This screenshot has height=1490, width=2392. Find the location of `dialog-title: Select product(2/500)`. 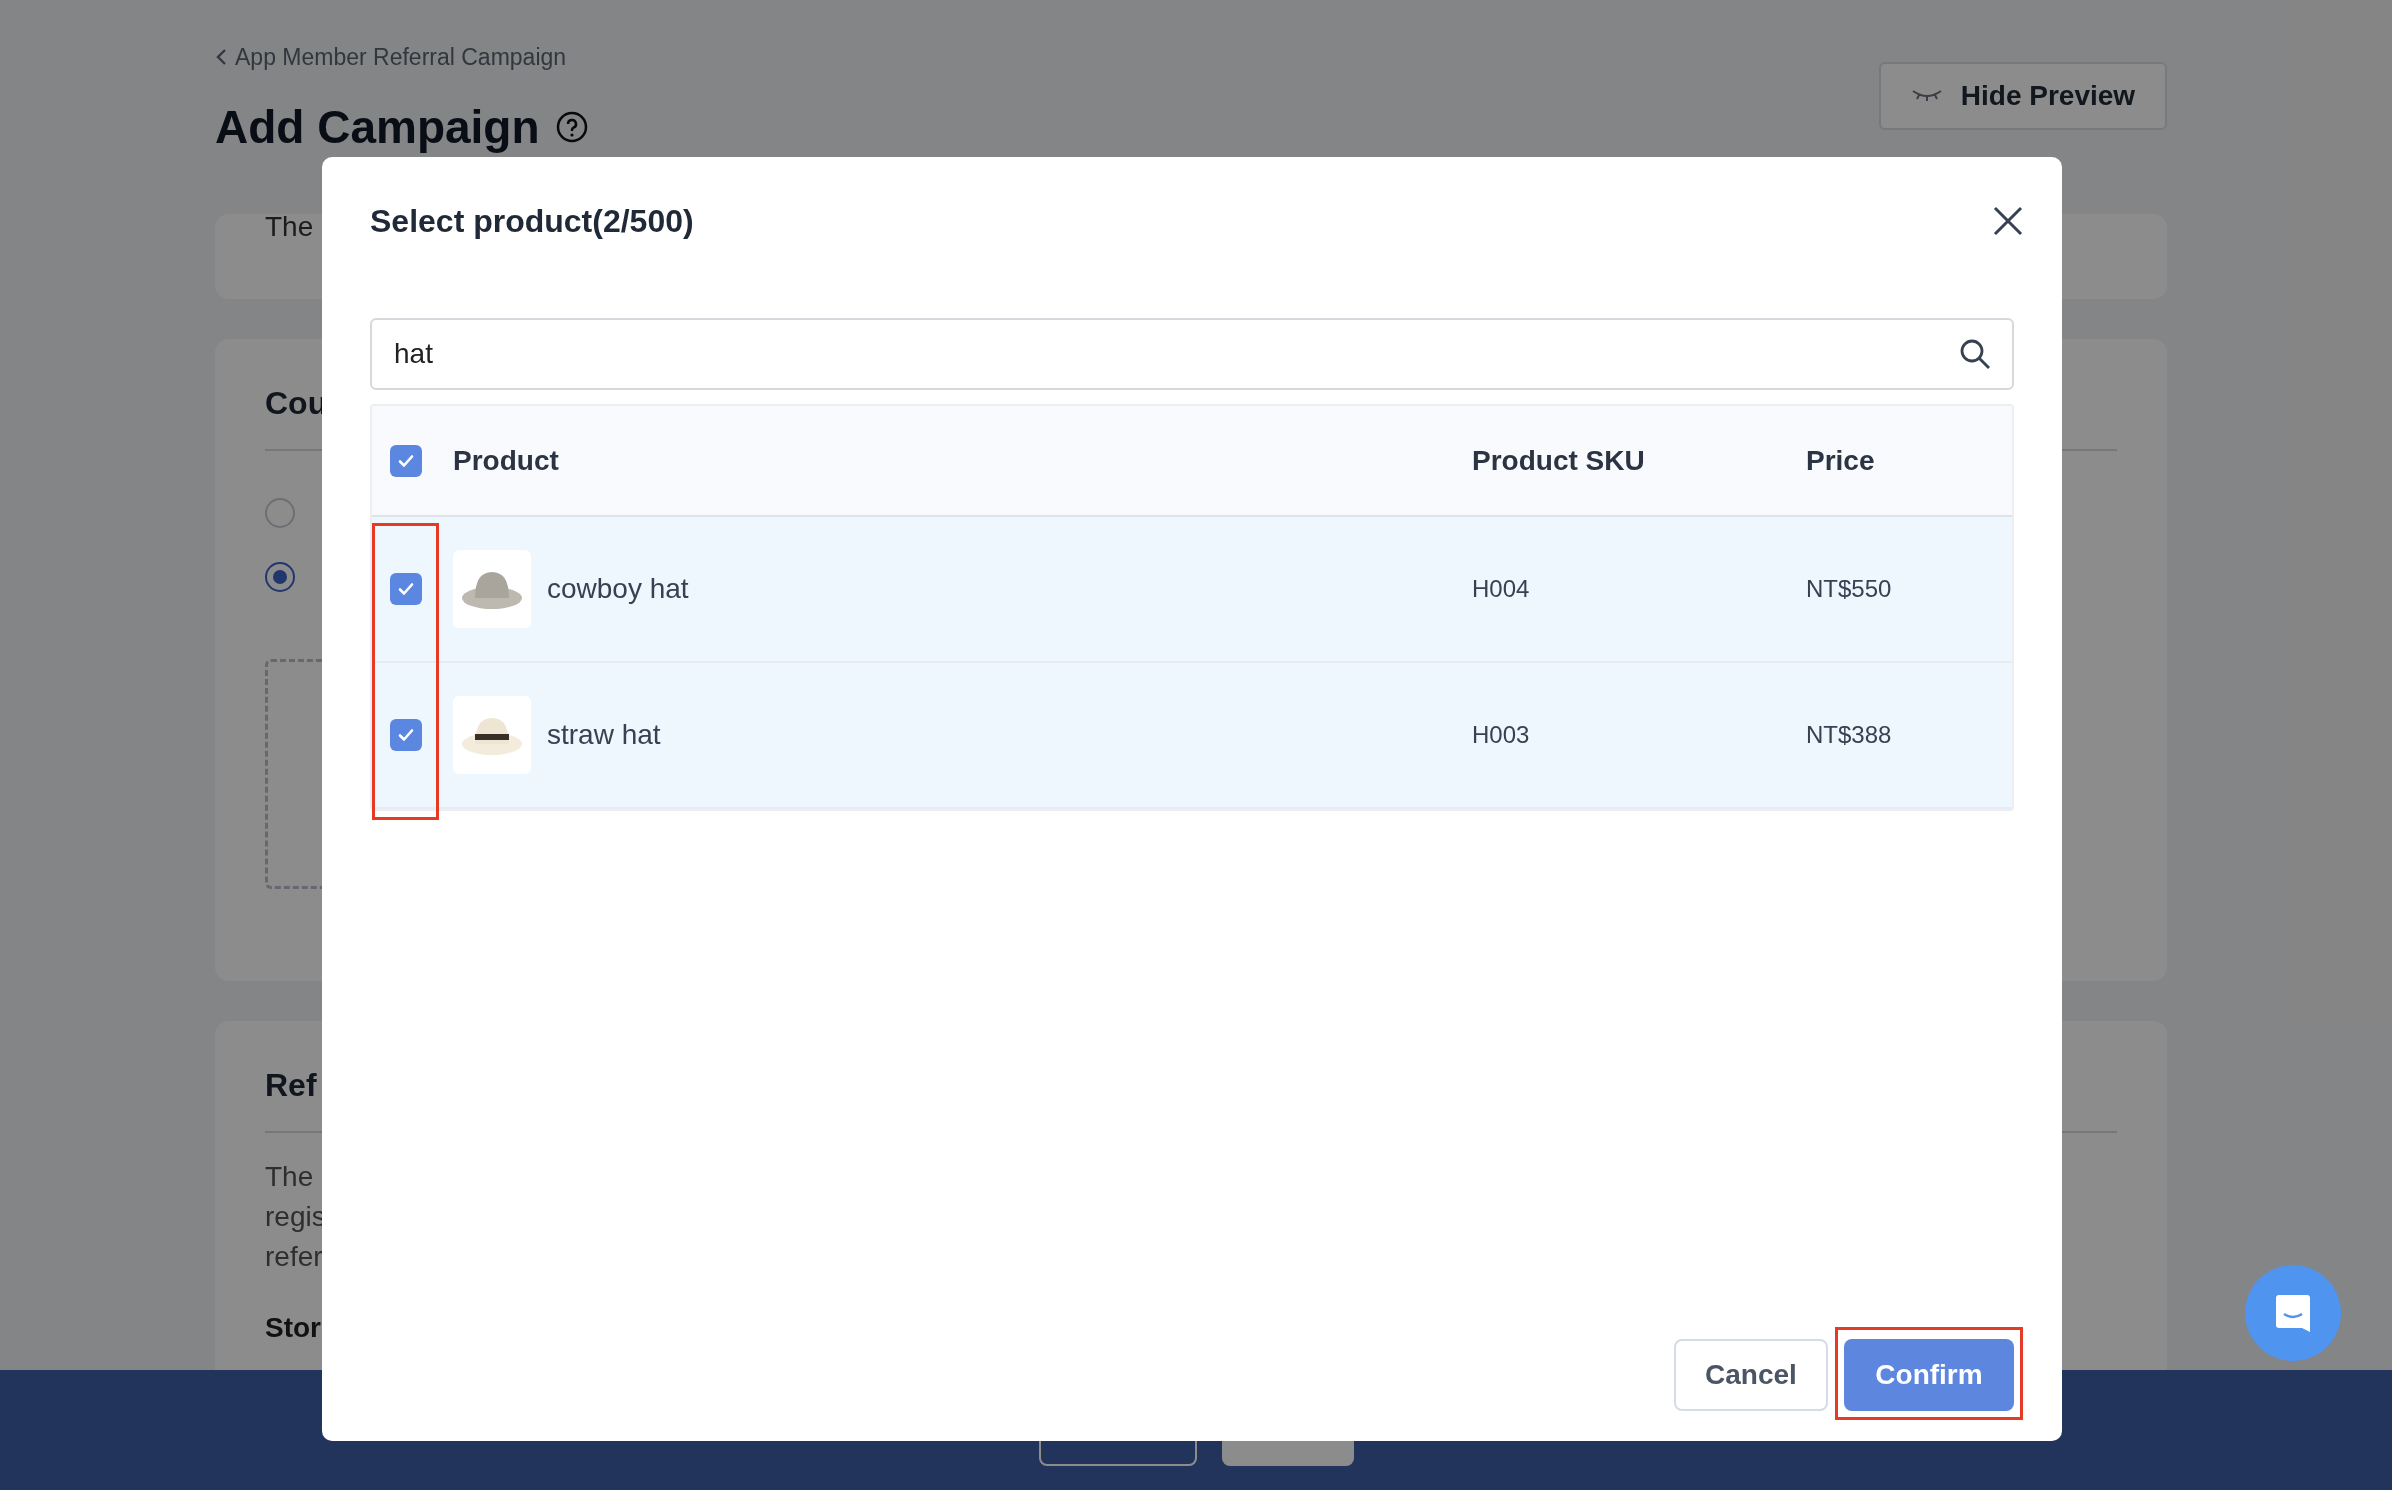

dialog-title: Select product(2/500) is located at coordinates (532, 221).